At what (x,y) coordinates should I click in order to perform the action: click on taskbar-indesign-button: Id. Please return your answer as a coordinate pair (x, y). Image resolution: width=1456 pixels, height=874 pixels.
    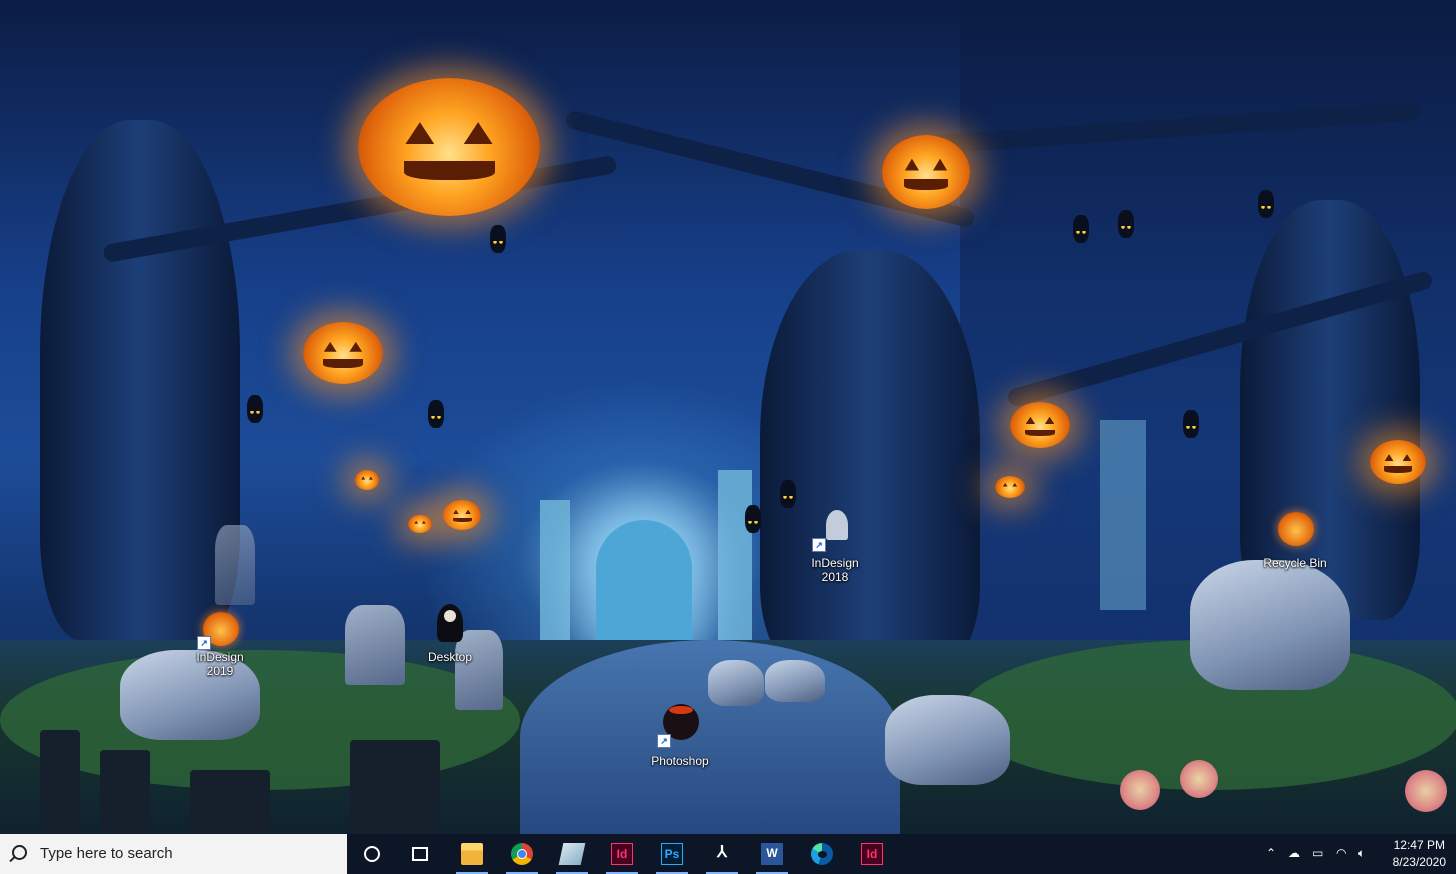
    Looking at the image, I should click on (622, 854).